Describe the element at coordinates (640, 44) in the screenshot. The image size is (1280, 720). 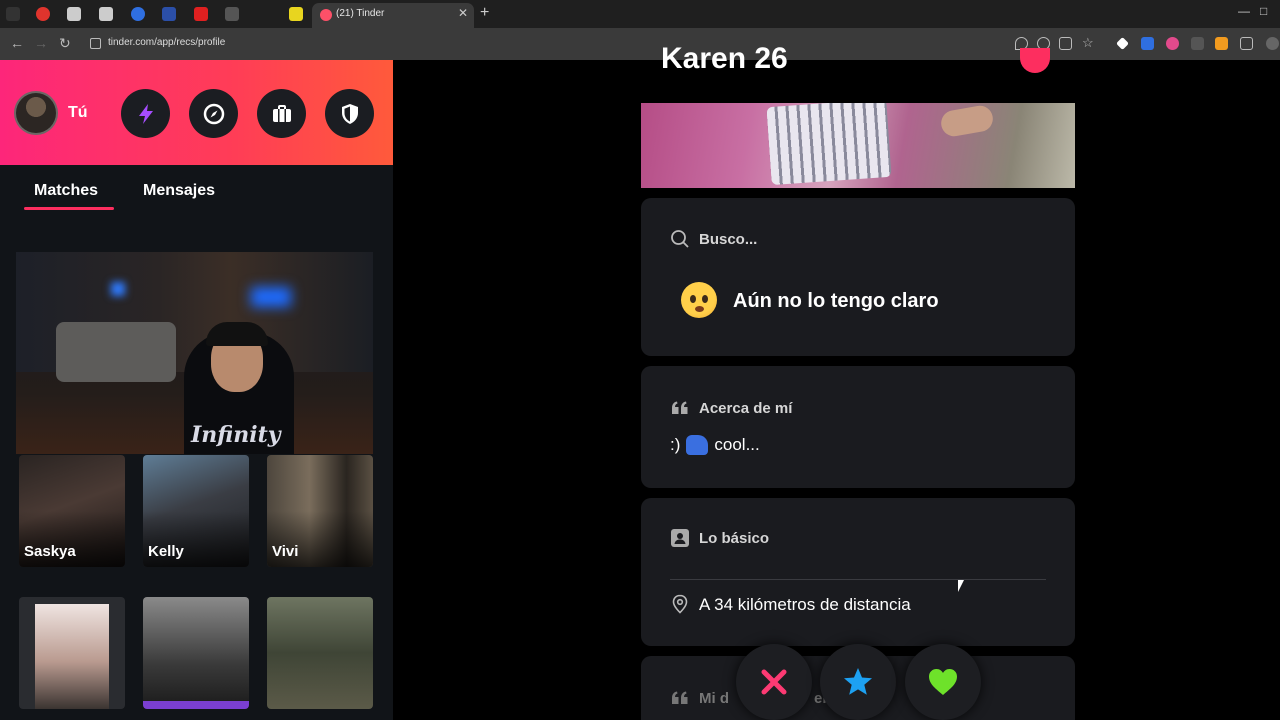
I see `address-bar: ← → ↻ tinder.com/app/recs/profile ☆` at that location.